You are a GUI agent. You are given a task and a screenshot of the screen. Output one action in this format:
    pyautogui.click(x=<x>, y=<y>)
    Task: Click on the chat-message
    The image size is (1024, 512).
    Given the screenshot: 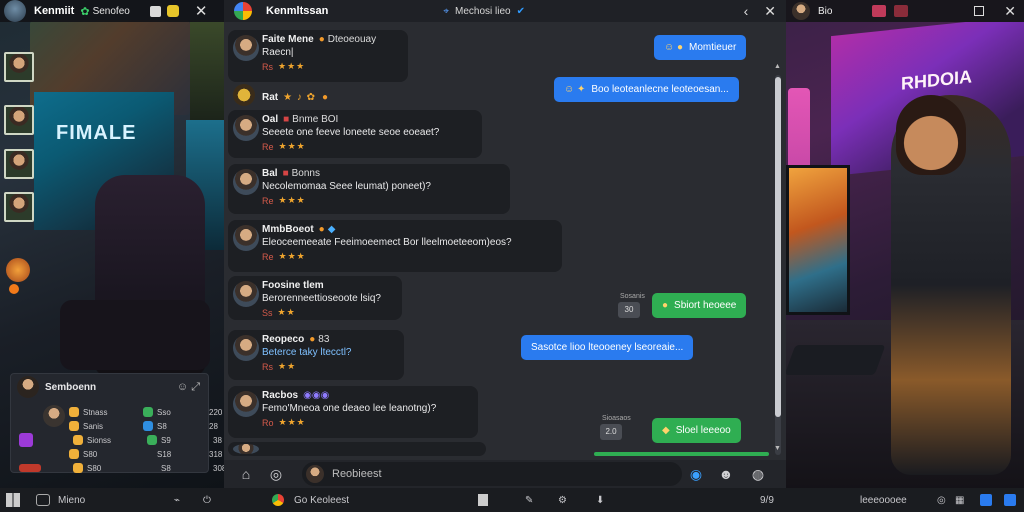 What is the action you would take?
    pyautogui.click(x=357, y=449)
    